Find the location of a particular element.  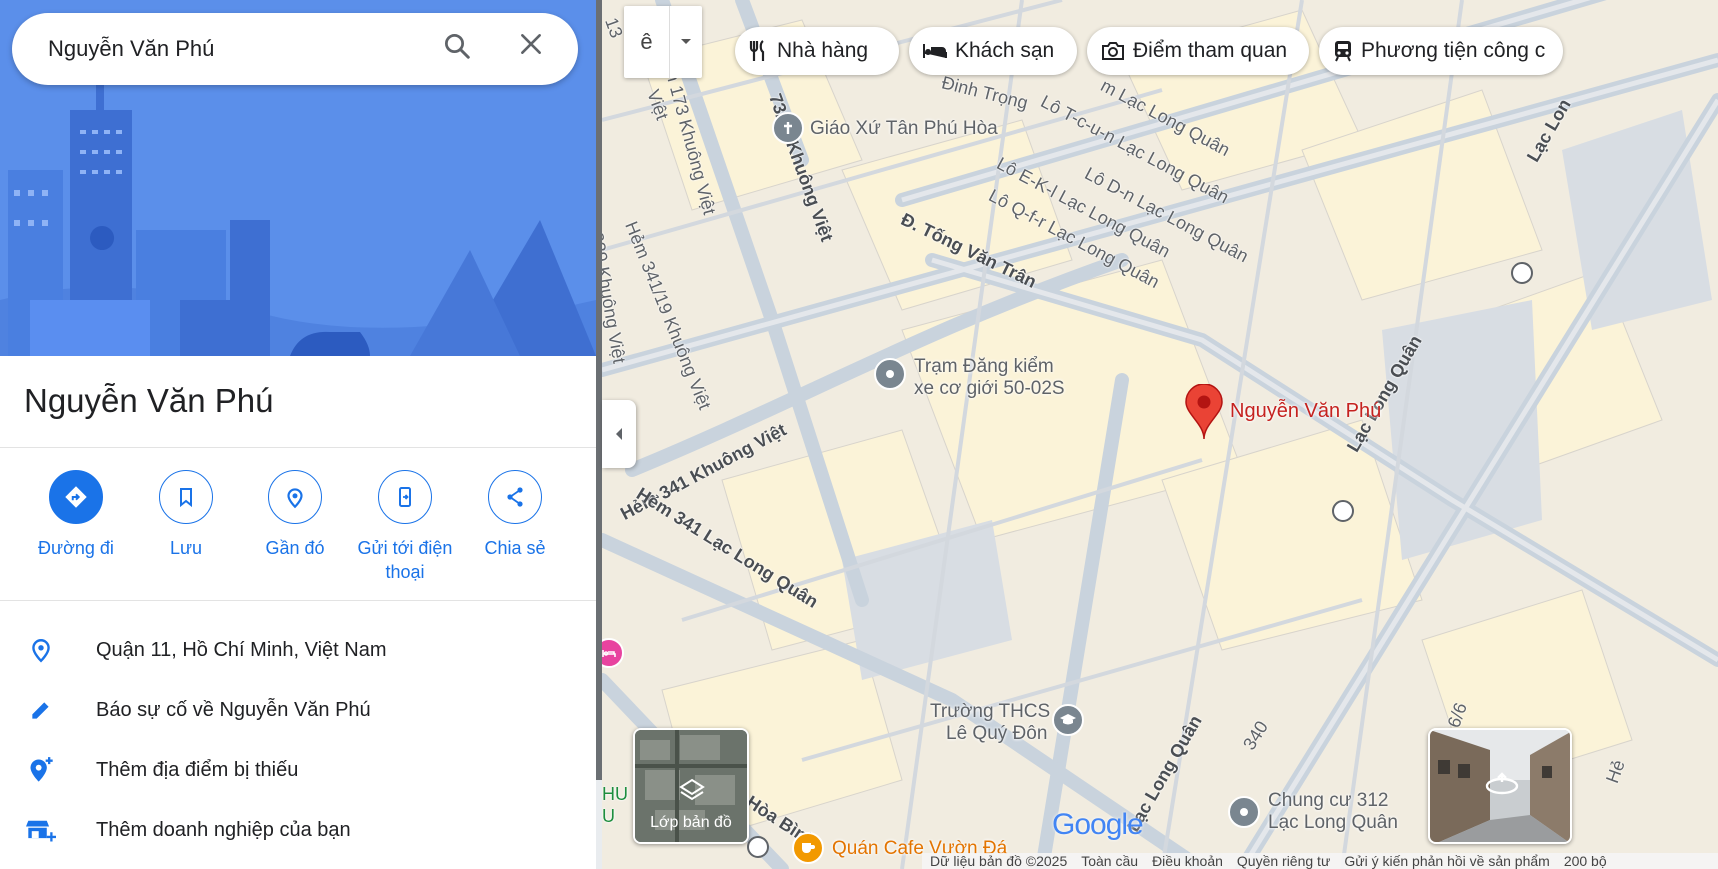

map-data-credit: Dữ liệu bản đồ ©2025 is located at coordinates (999, 861).